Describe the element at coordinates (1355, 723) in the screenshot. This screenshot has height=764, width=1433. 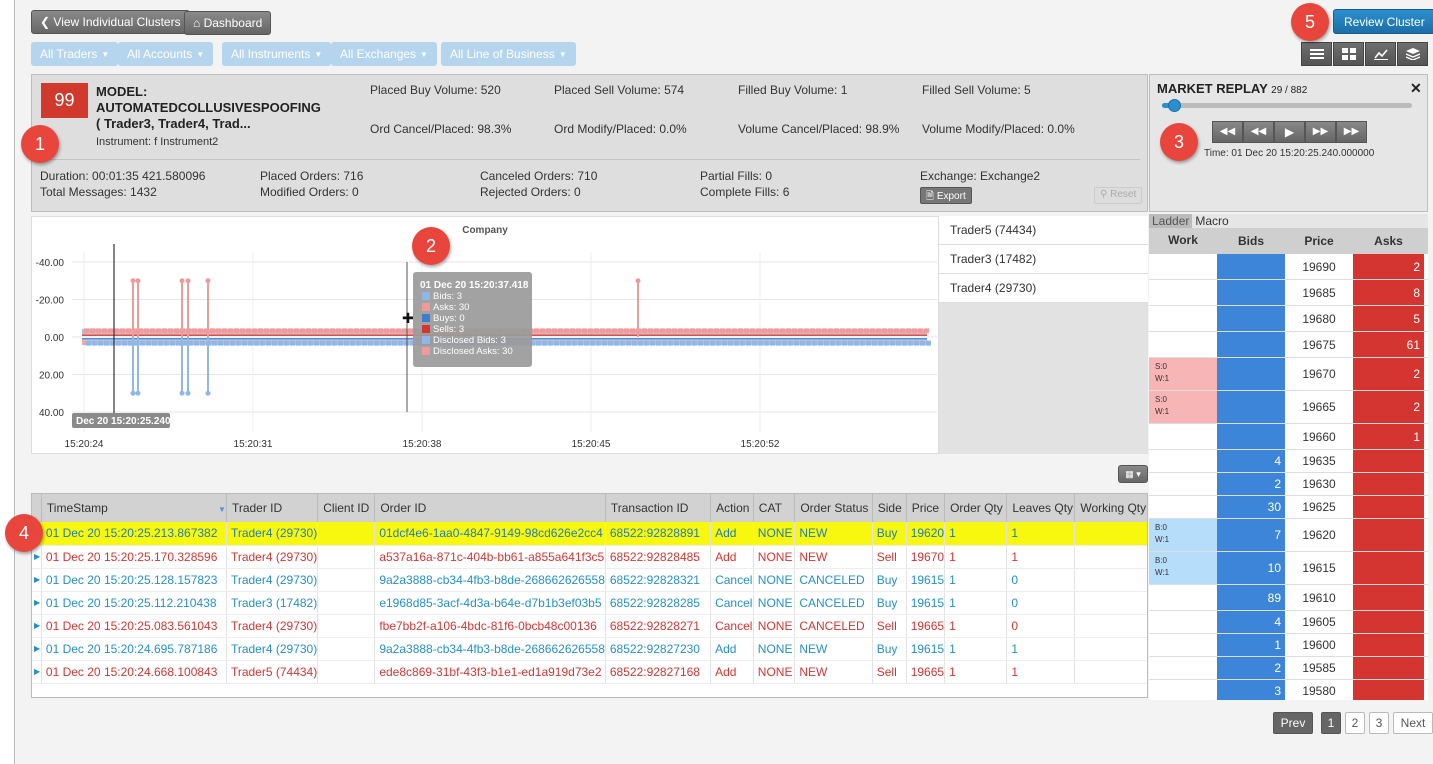
I see `page-2-button: 2` at that location.